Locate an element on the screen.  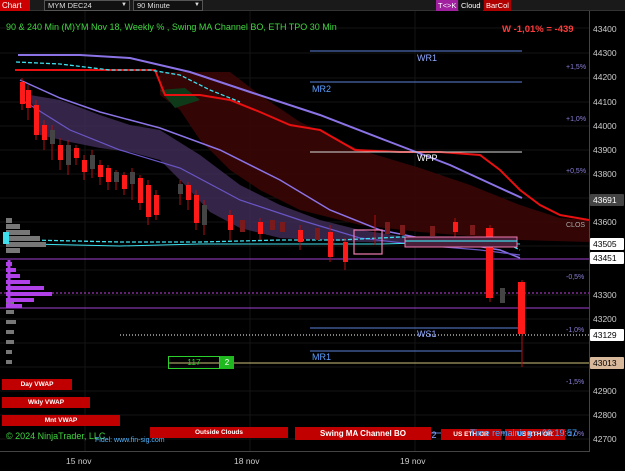
price-tag-upper: 43505 is located at coordinates (607, 244).